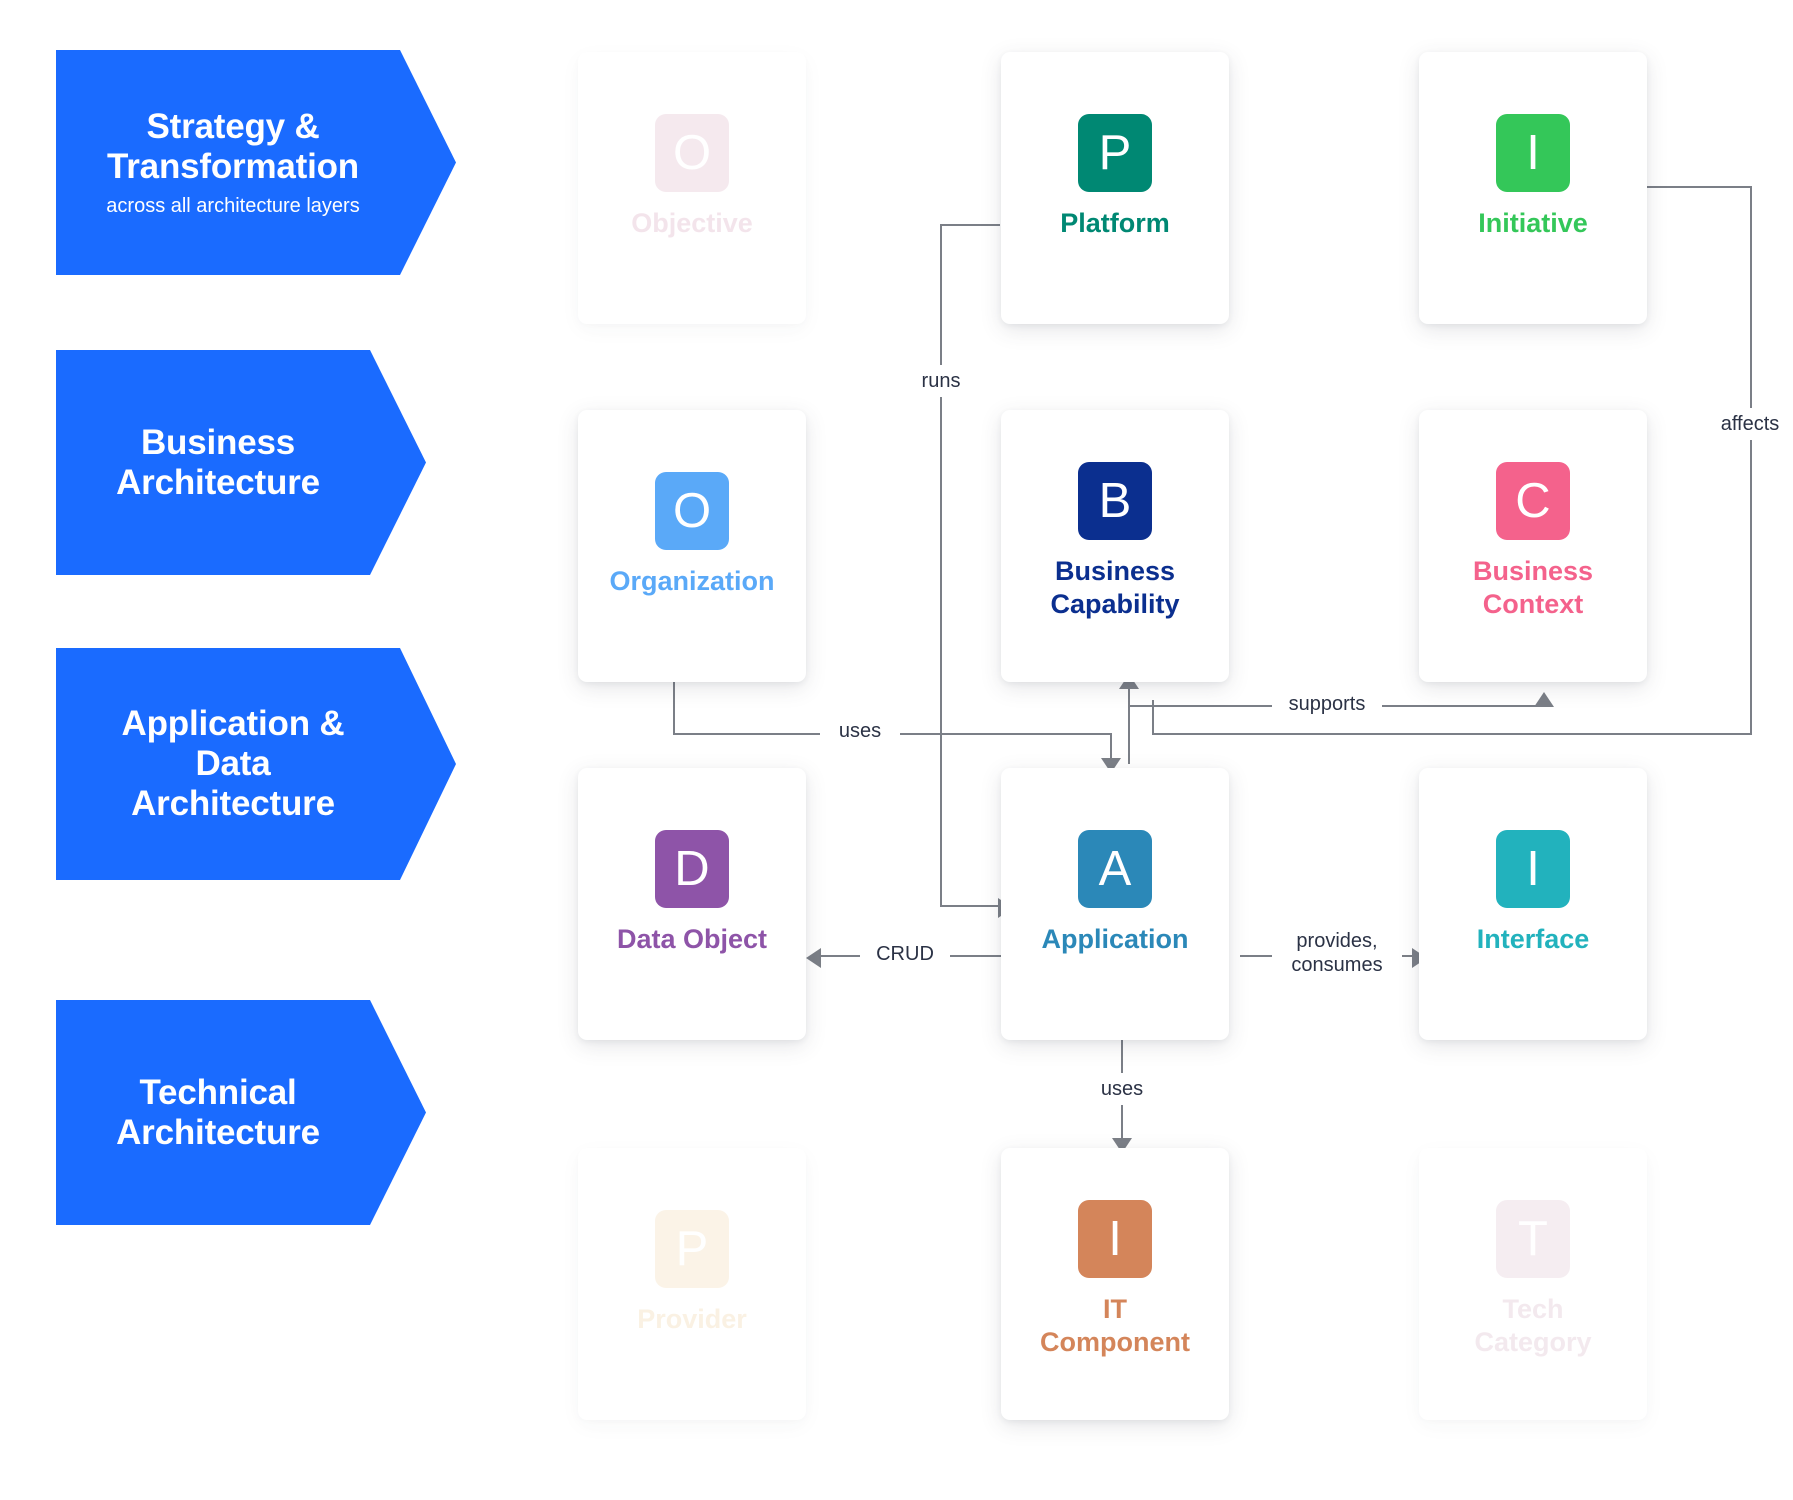 The image size is (1793, 1500). I want to click on entity-label-data-object: Data Object, so click(692, 939).